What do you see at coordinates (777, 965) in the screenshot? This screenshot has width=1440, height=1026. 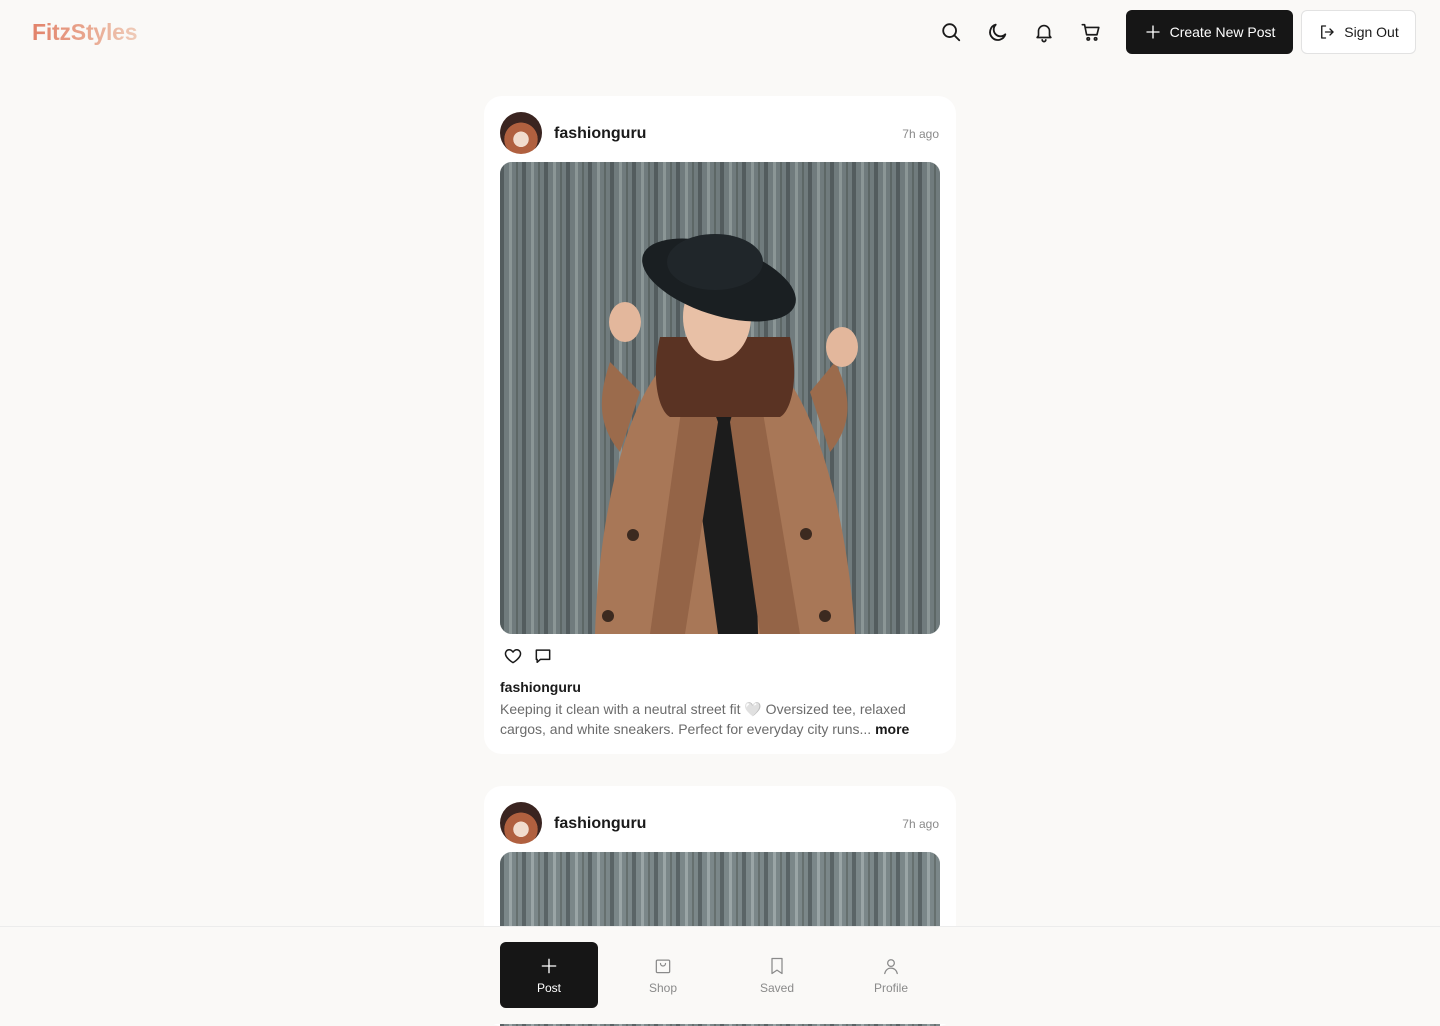 I see `bookmark-icon` at bounding box center [777, 965].